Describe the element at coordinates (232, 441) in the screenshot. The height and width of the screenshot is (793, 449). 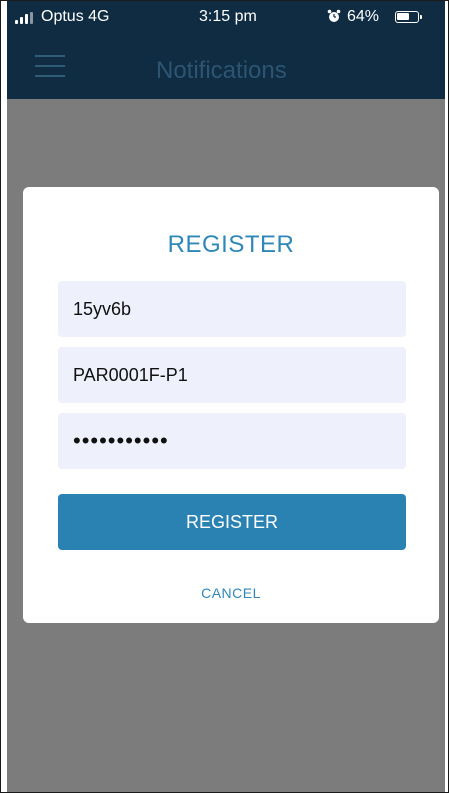
I see `password-field` at that location.